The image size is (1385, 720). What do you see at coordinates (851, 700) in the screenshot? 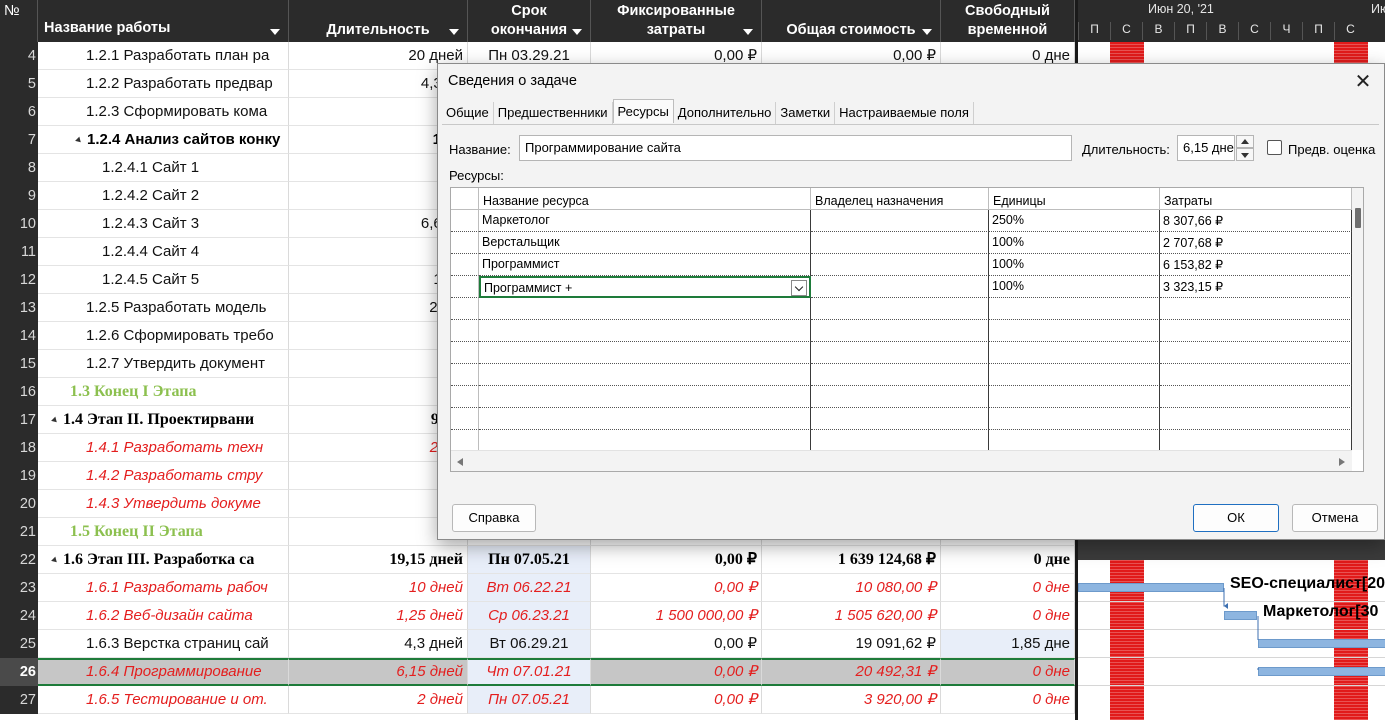
I see `total-cost-cell: 3 920,00 ₽` at bounding box center [851, 700].